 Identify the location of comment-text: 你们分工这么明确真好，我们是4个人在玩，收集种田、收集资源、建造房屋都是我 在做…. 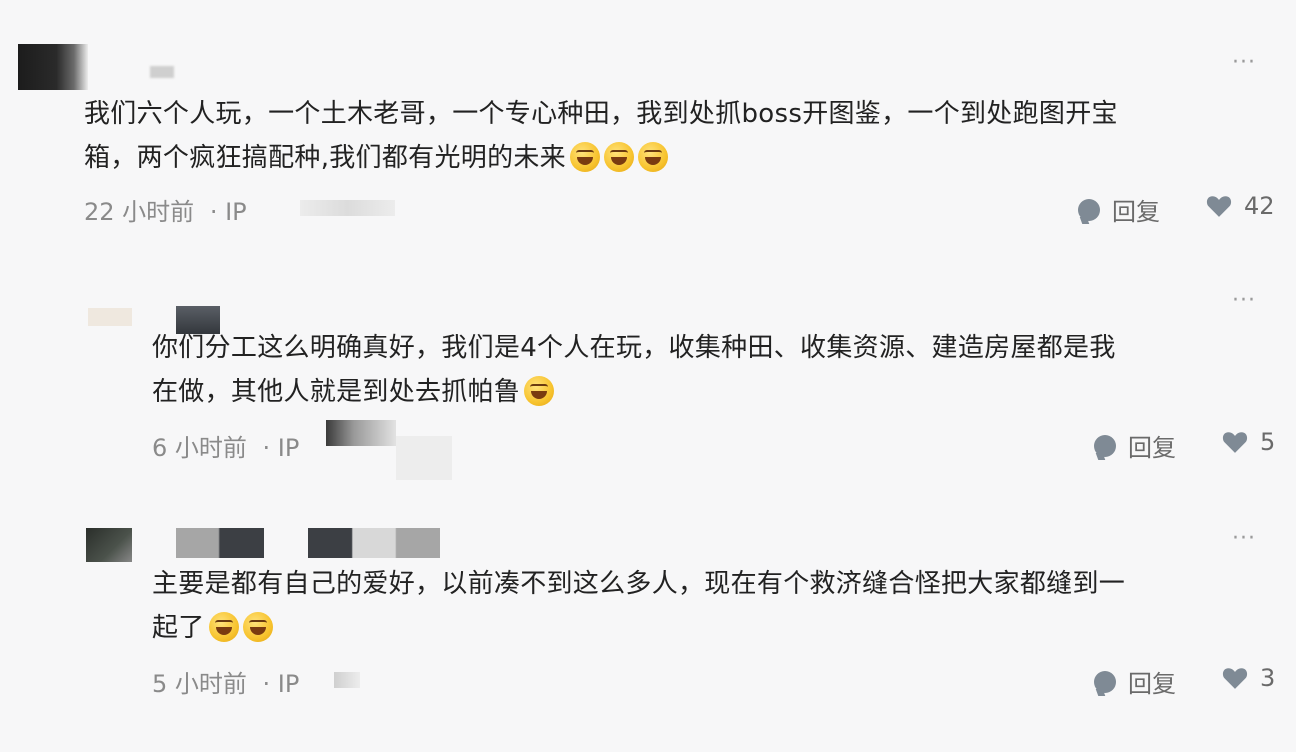
(712, 370).